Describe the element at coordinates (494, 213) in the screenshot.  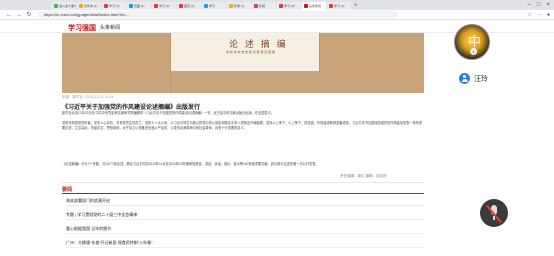
I see `mic-muted-button` at that location.